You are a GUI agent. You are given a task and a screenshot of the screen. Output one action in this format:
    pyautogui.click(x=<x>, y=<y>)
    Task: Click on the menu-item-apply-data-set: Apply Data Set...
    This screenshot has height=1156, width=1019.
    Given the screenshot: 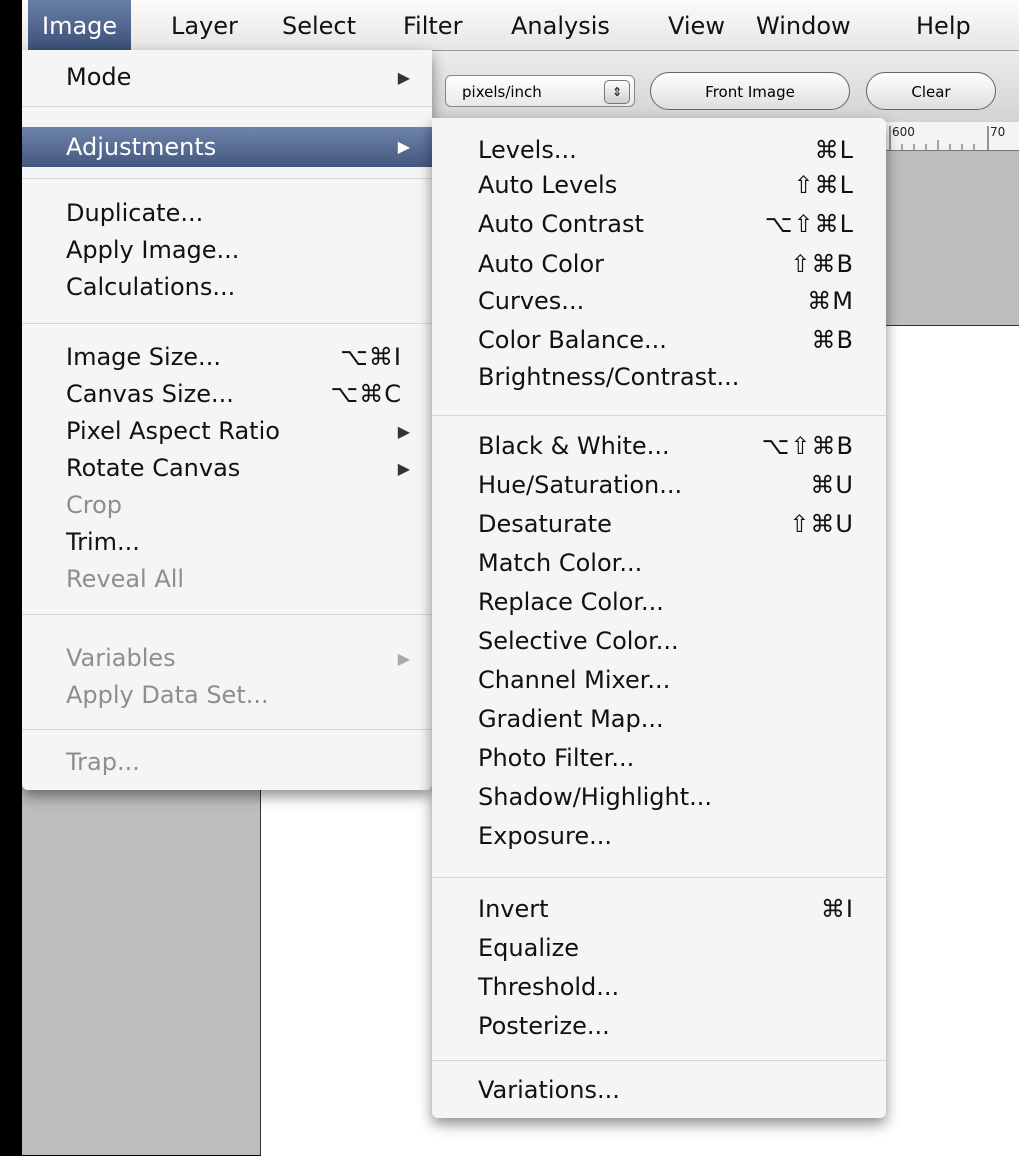 What is the action you would take?
    pyautogui.click(x=167, y=695)
    